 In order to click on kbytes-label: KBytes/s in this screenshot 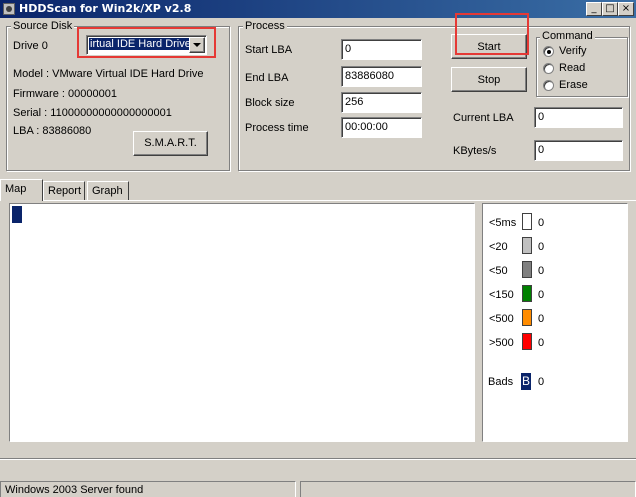, I will do `click(475, 151)`.